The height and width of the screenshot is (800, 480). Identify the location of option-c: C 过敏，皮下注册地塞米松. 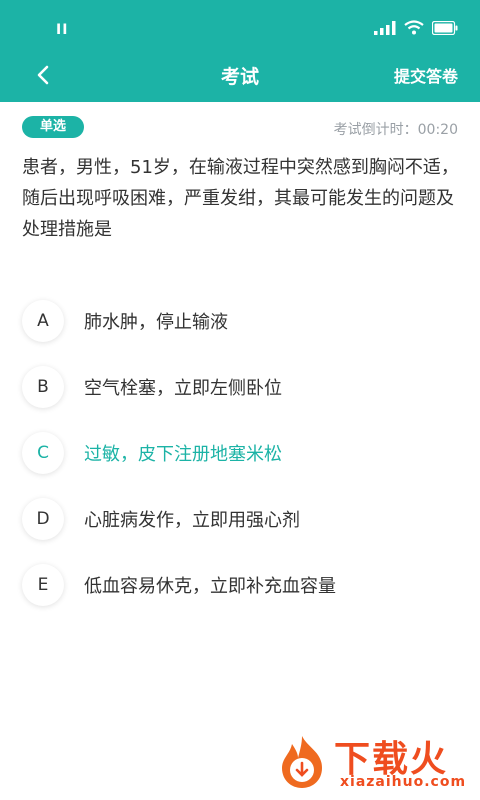
(242, 453).